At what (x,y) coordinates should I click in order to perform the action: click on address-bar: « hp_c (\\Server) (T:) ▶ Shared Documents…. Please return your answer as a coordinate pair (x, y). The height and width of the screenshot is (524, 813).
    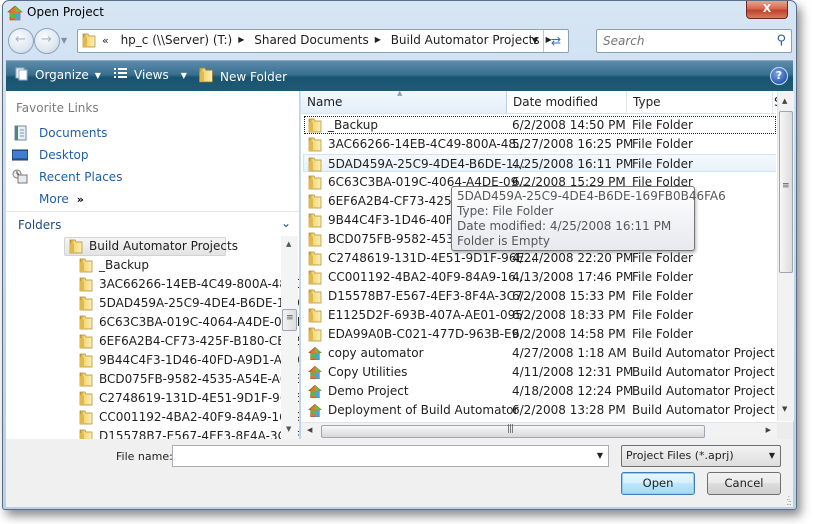
    Looking at the image, I should click on (323, 41).